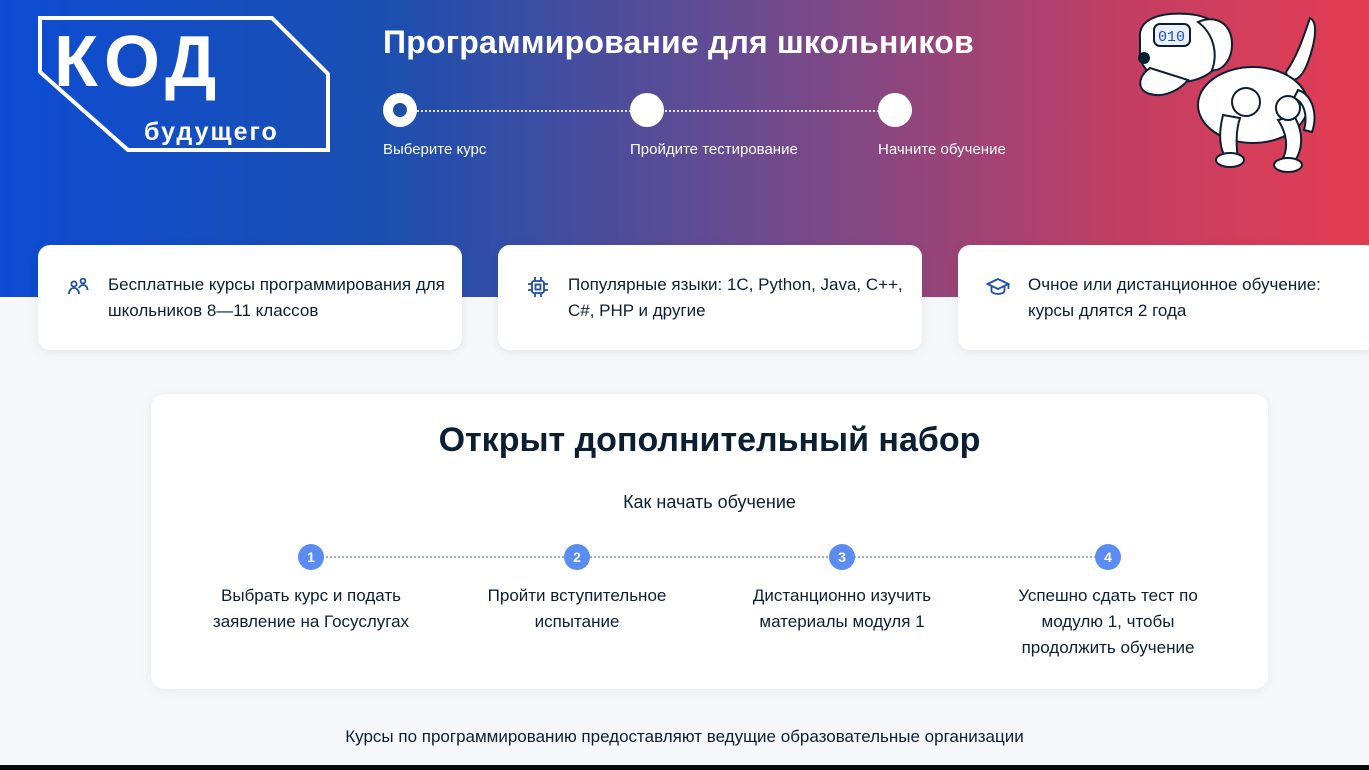 The width and height of the screenshot is (1369, 770). Describe the element at coordinates (538, 287) in the screenshot. I see `chip-icon` at that location.